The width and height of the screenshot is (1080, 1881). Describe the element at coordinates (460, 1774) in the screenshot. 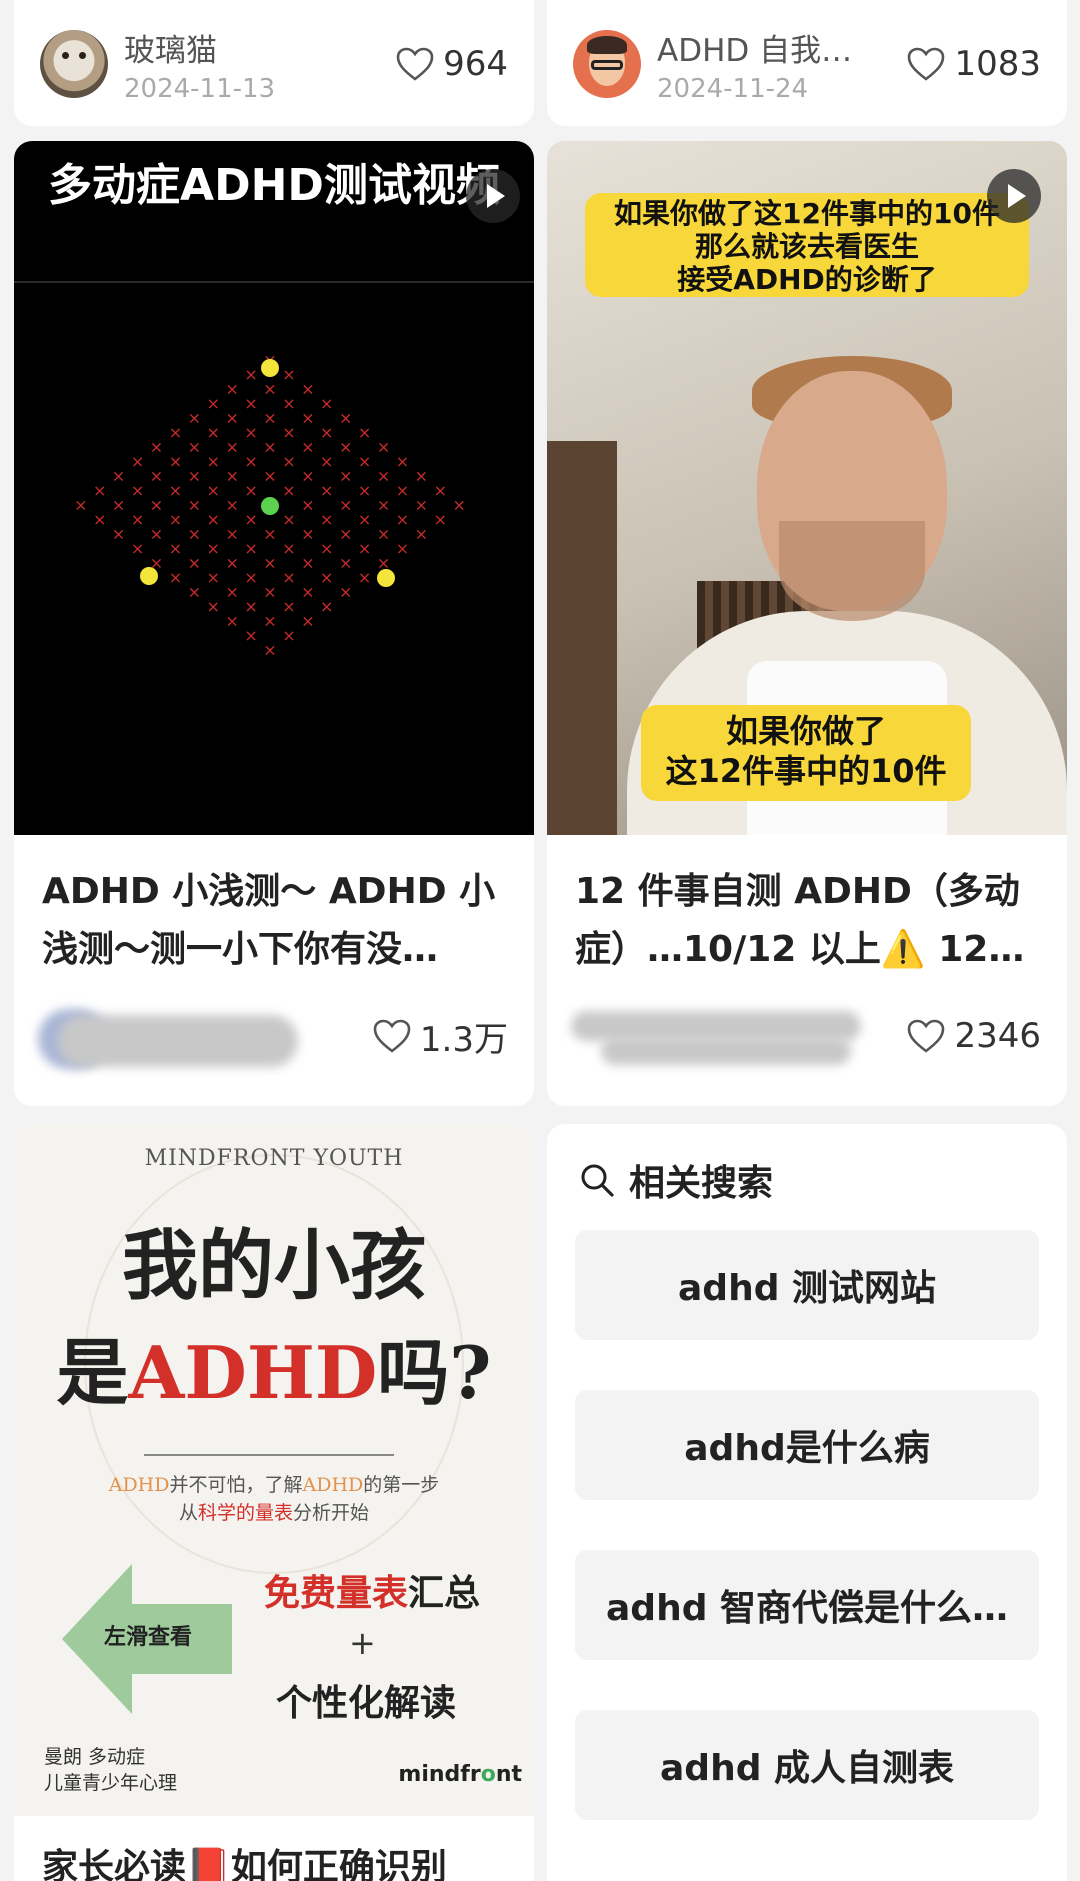

I see `mindfront-logo: mindfront` at that location.